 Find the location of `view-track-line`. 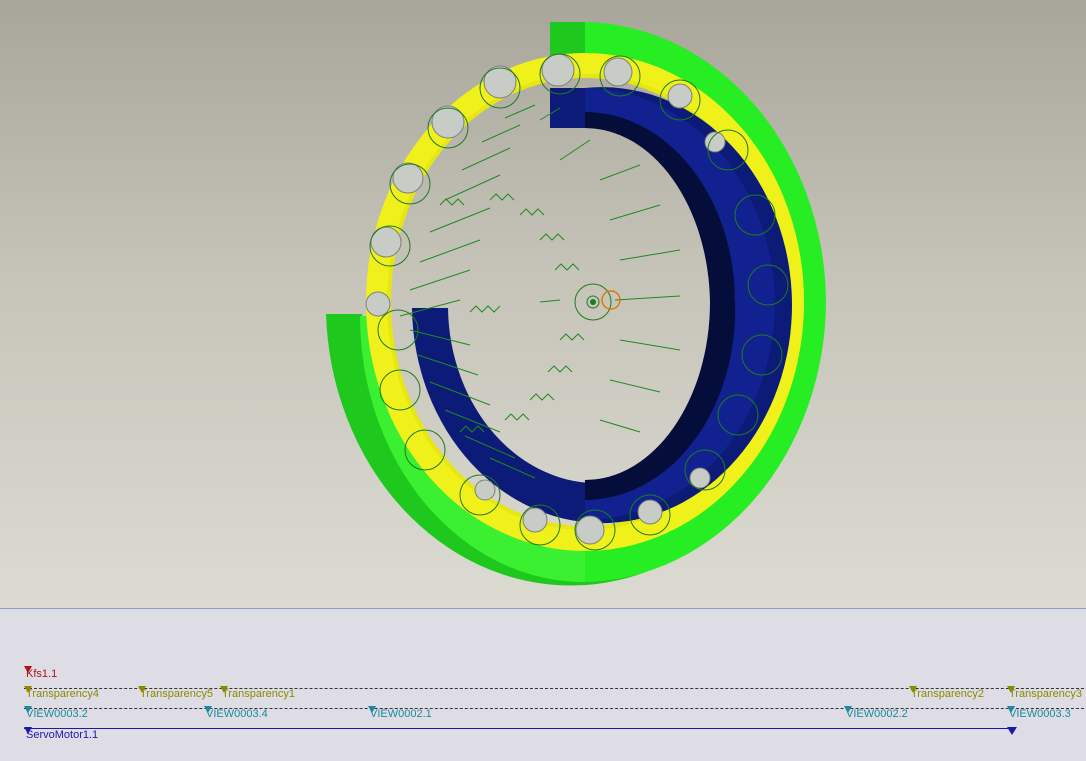

view-track-line is located at coordinates (554, 708).